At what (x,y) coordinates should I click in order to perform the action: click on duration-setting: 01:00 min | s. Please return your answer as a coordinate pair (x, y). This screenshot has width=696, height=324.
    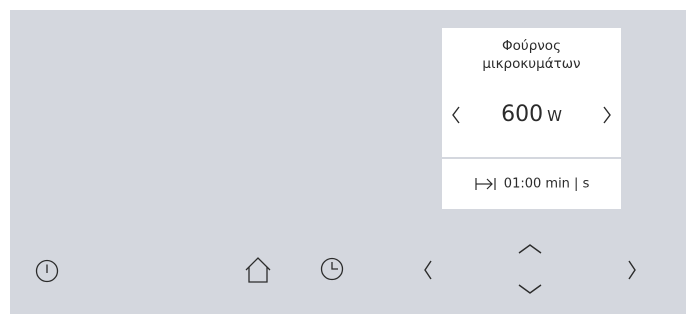
    Looking at the image, I should click on (531, 184).